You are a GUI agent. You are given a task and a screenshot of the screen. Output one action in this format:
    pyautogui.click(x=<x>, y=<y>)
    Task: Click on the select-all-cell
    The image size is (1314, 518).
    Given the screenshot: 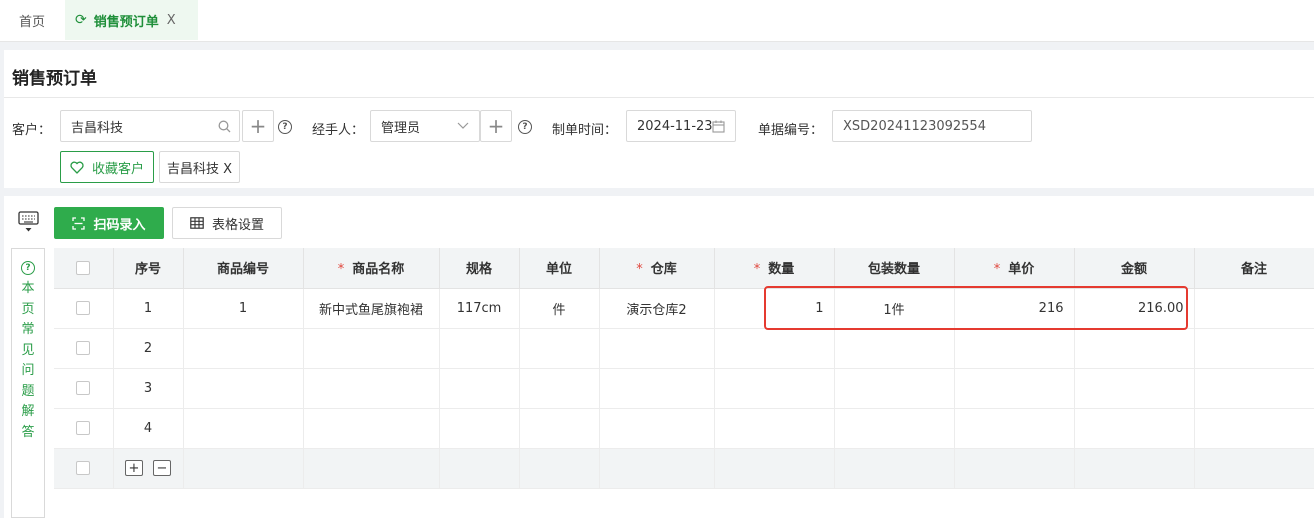 What is the action you would take?
    pyautogui.click(x=84, y=268)
    